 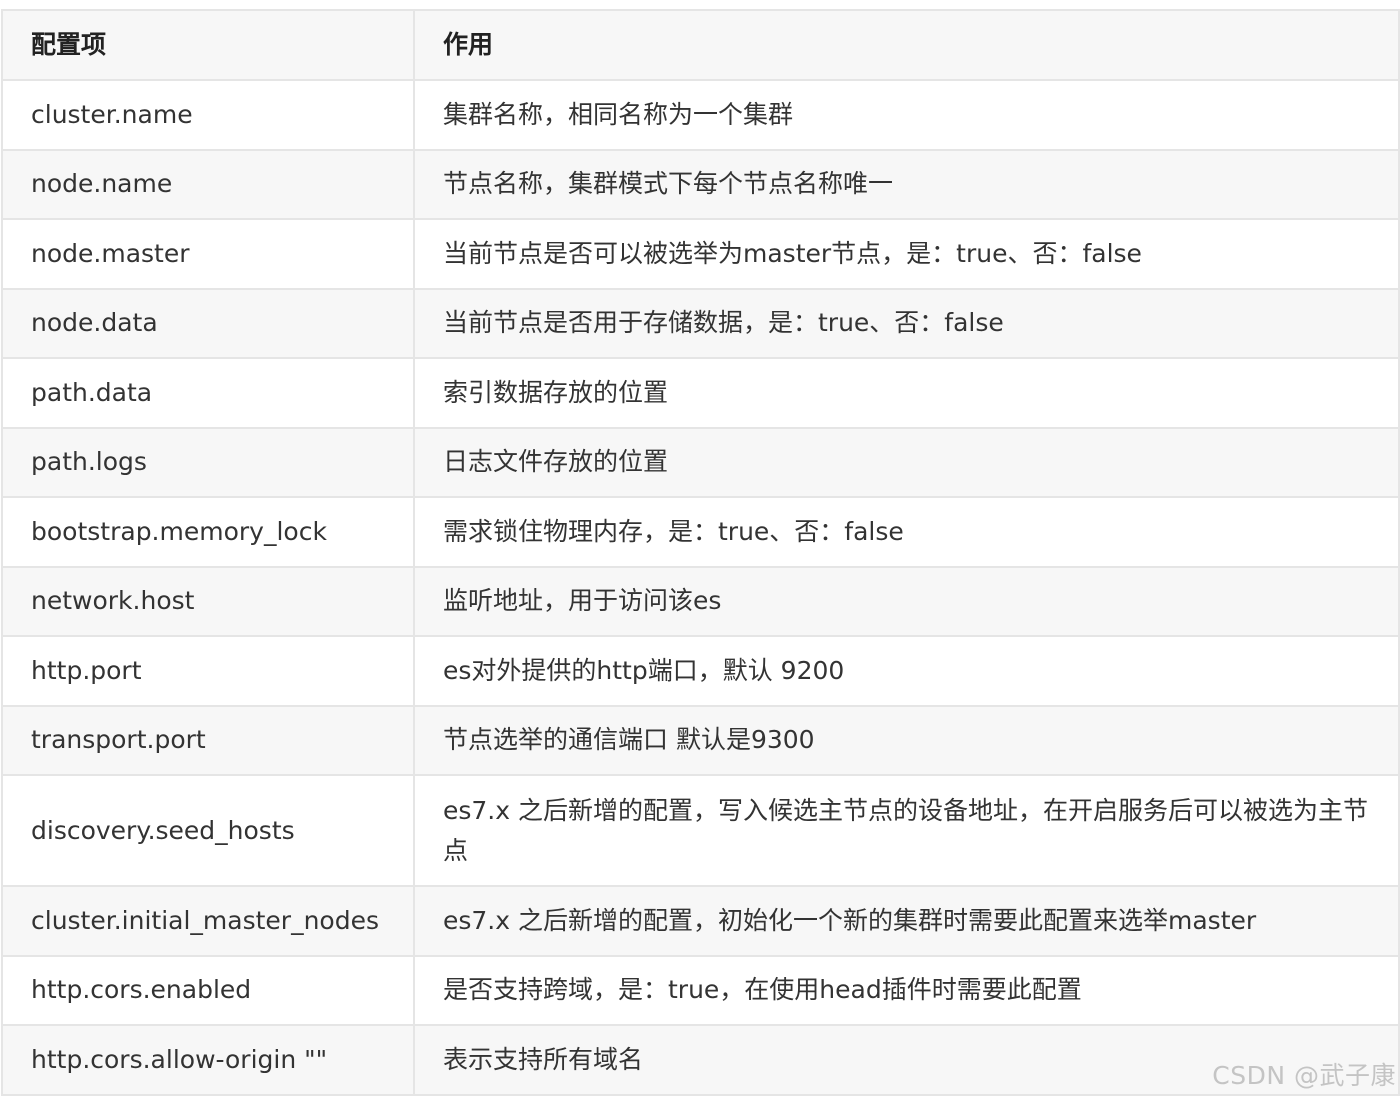 What do you see at coordinates (208, 921) in the screenshot?
I see `config-key: cluster.initial_master_nodes` at bounding box center [208, 921].